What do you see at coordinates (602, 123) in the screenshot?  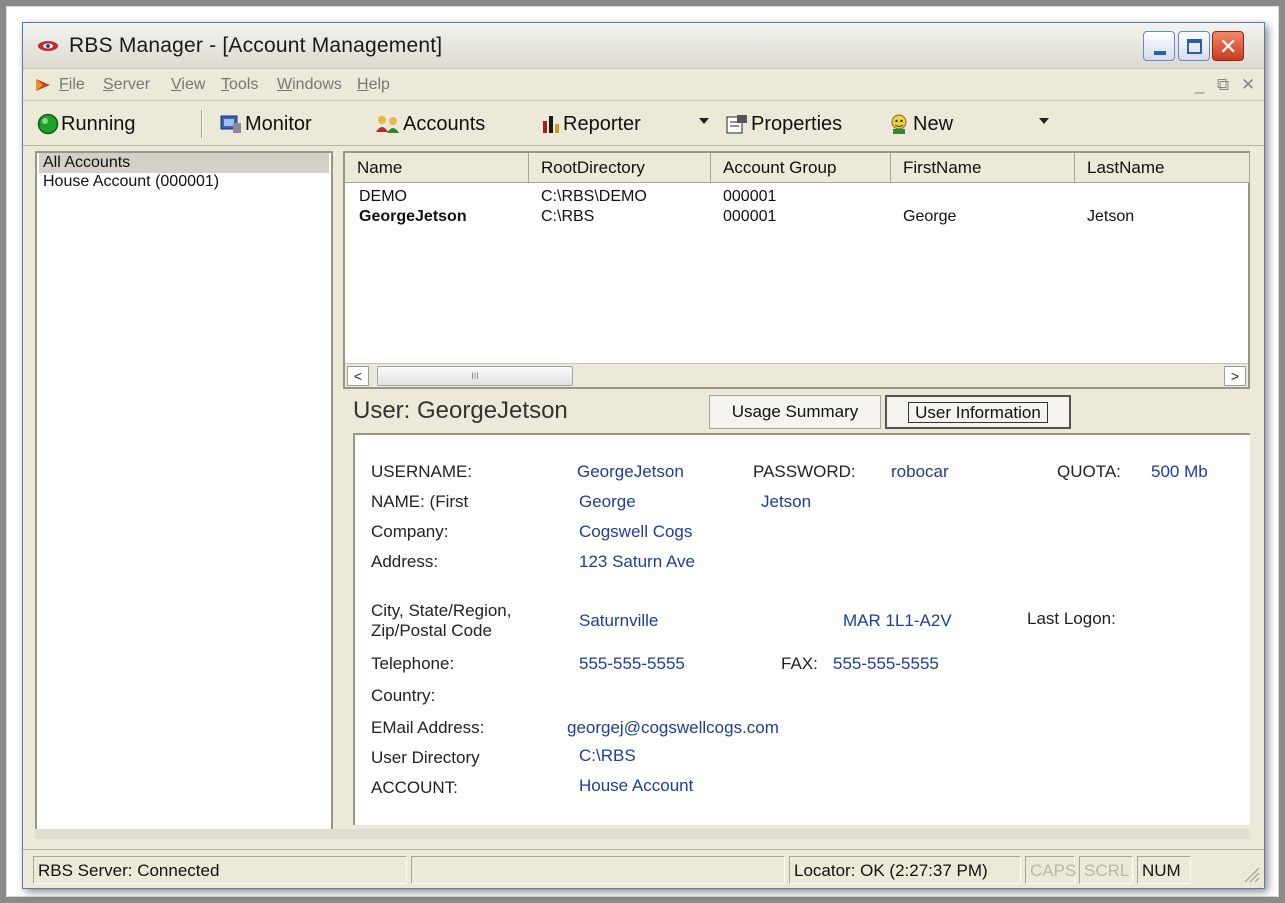 I see `reporter-label: Reporter` at bounding box center [602, 123].